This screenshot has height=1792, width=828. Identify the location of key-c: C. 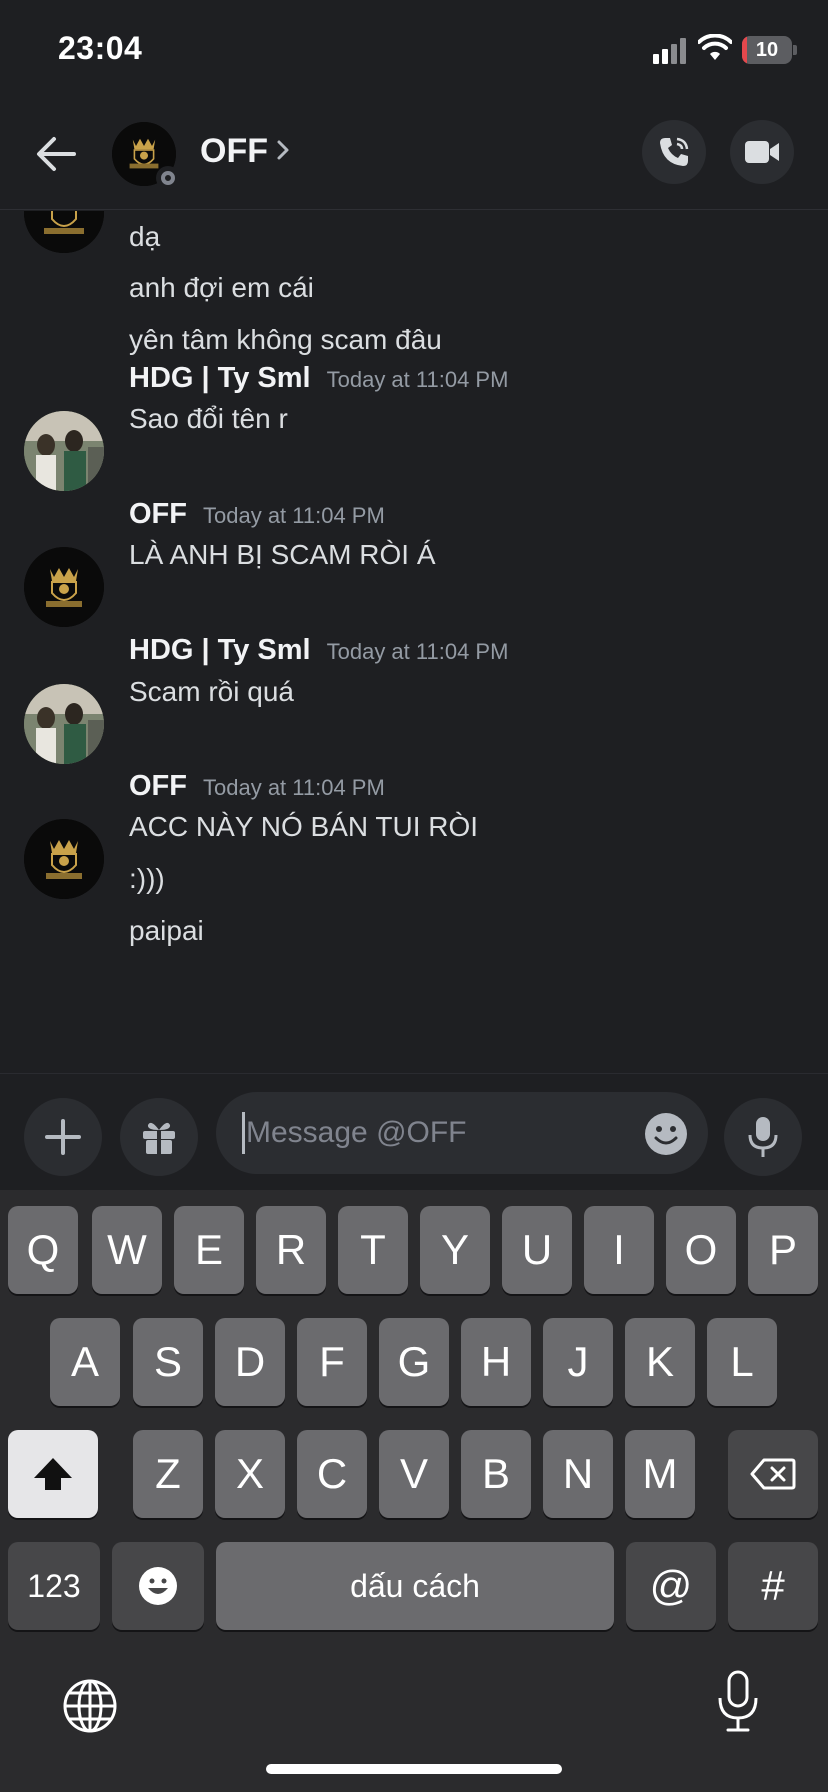
(332, 1474).